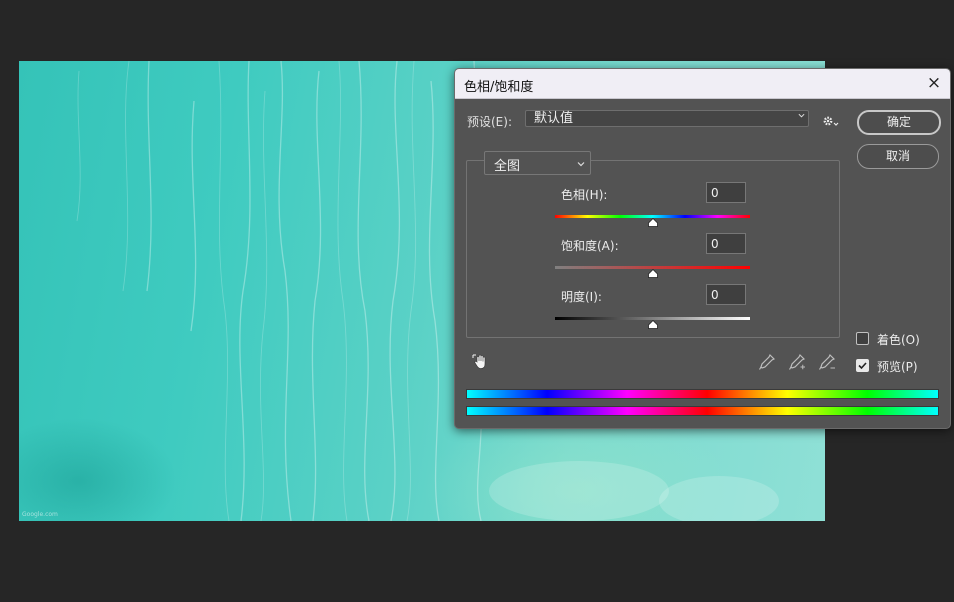  Describe the element at coordinates (726, 243) in the screenshot. I see `saturation-input: 0` at that location.